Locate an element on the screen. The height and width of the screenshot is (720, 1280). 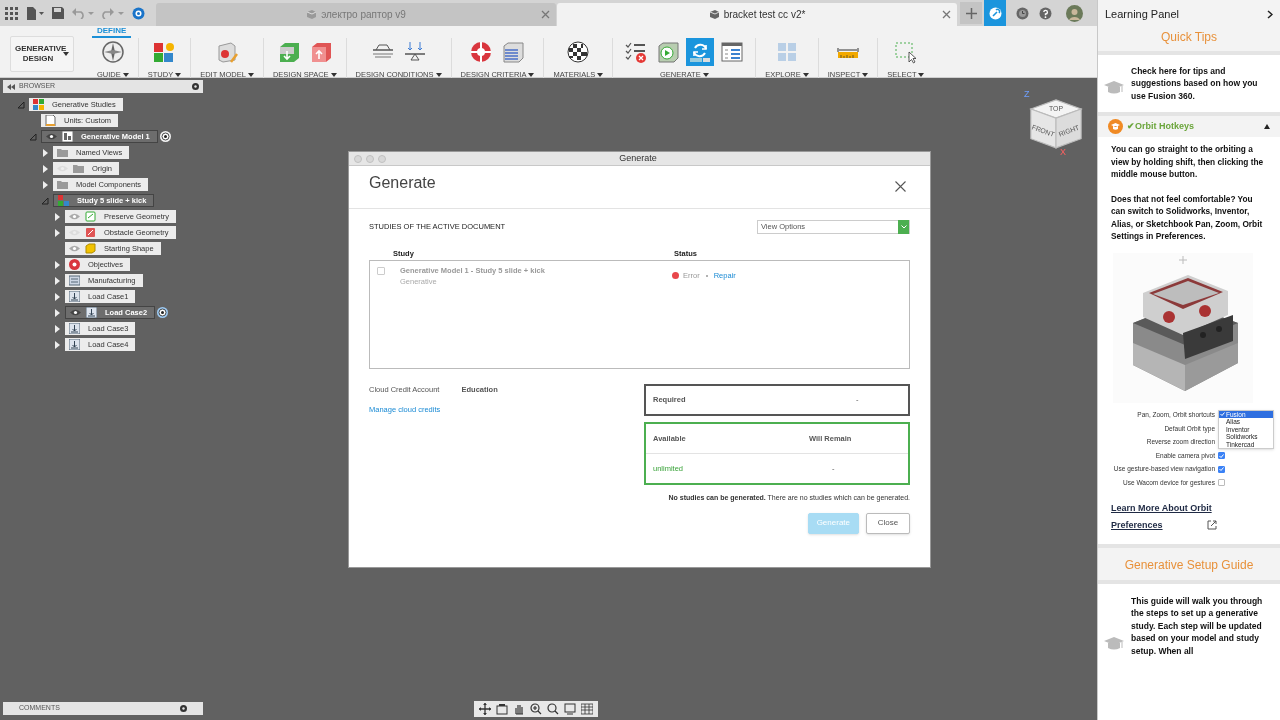
extensions-button is located at coordinates (995, 13).